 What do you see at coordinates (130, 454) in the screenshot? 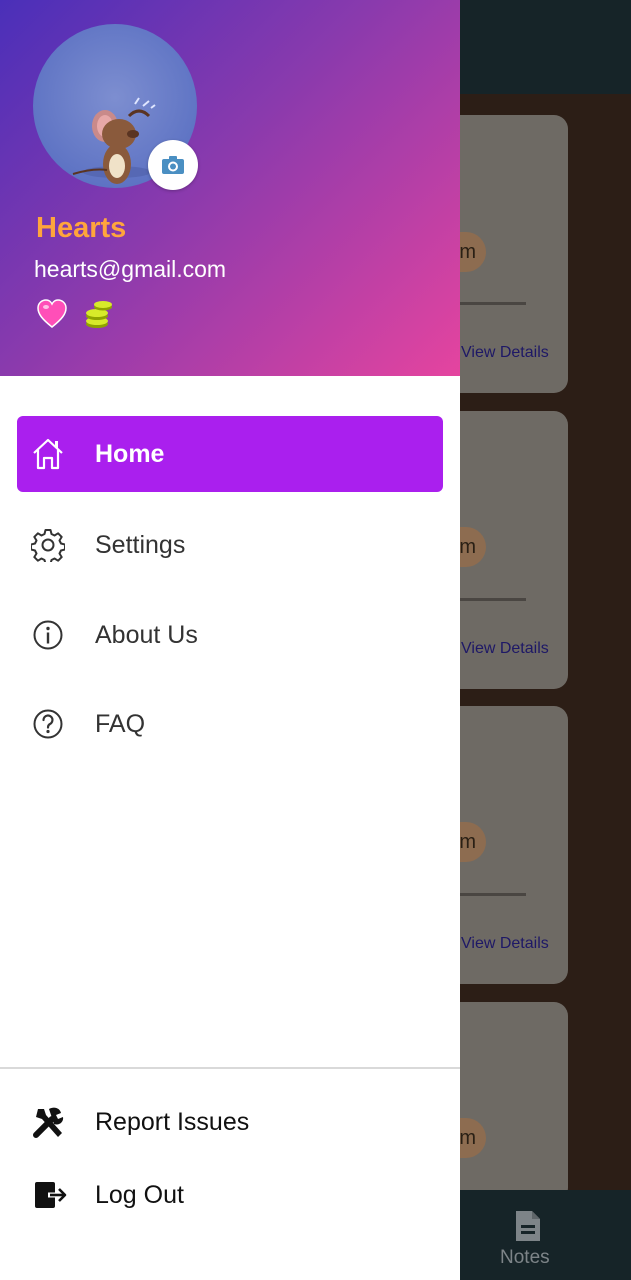
I see `menu-item-label: Home` at bounding box center [130, 454].